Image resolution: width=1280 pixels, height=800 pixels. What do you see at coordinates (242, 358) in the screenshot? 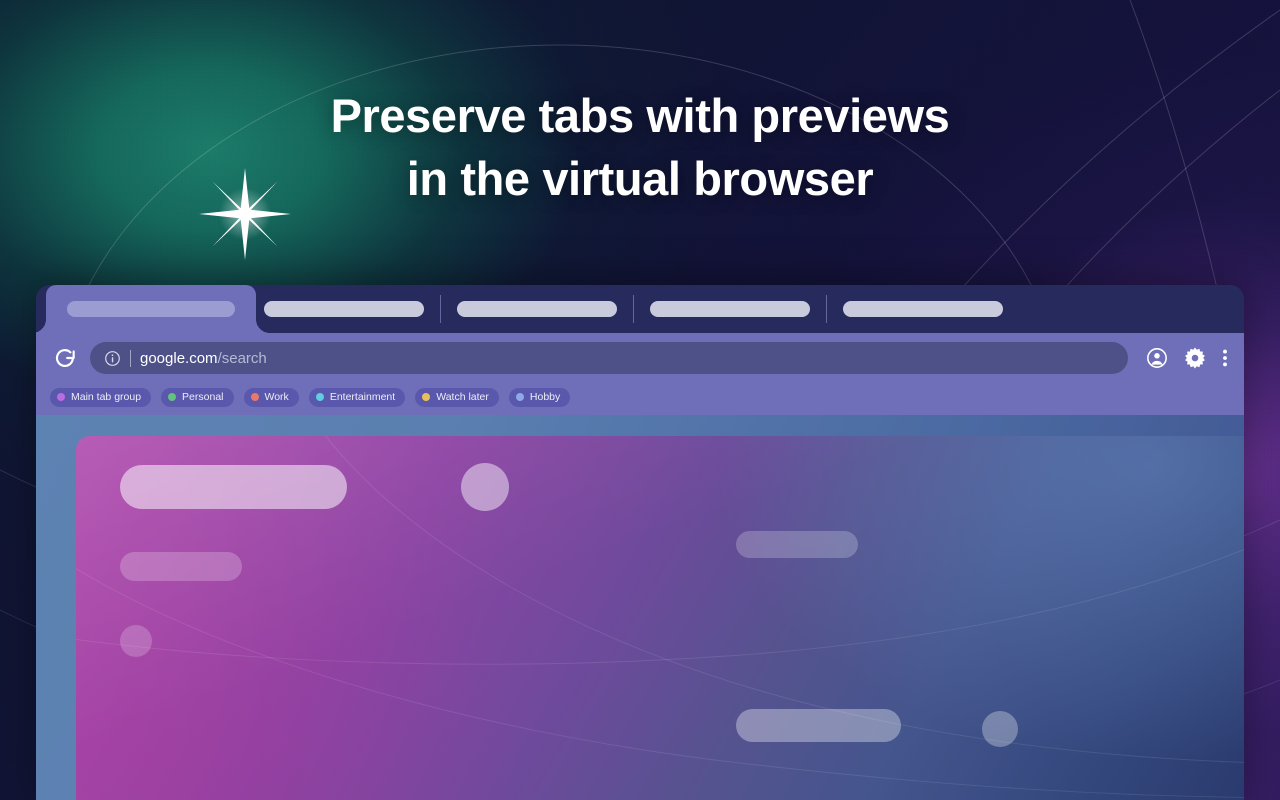
I see `url-path: /search` at bounding box center [242, 358].